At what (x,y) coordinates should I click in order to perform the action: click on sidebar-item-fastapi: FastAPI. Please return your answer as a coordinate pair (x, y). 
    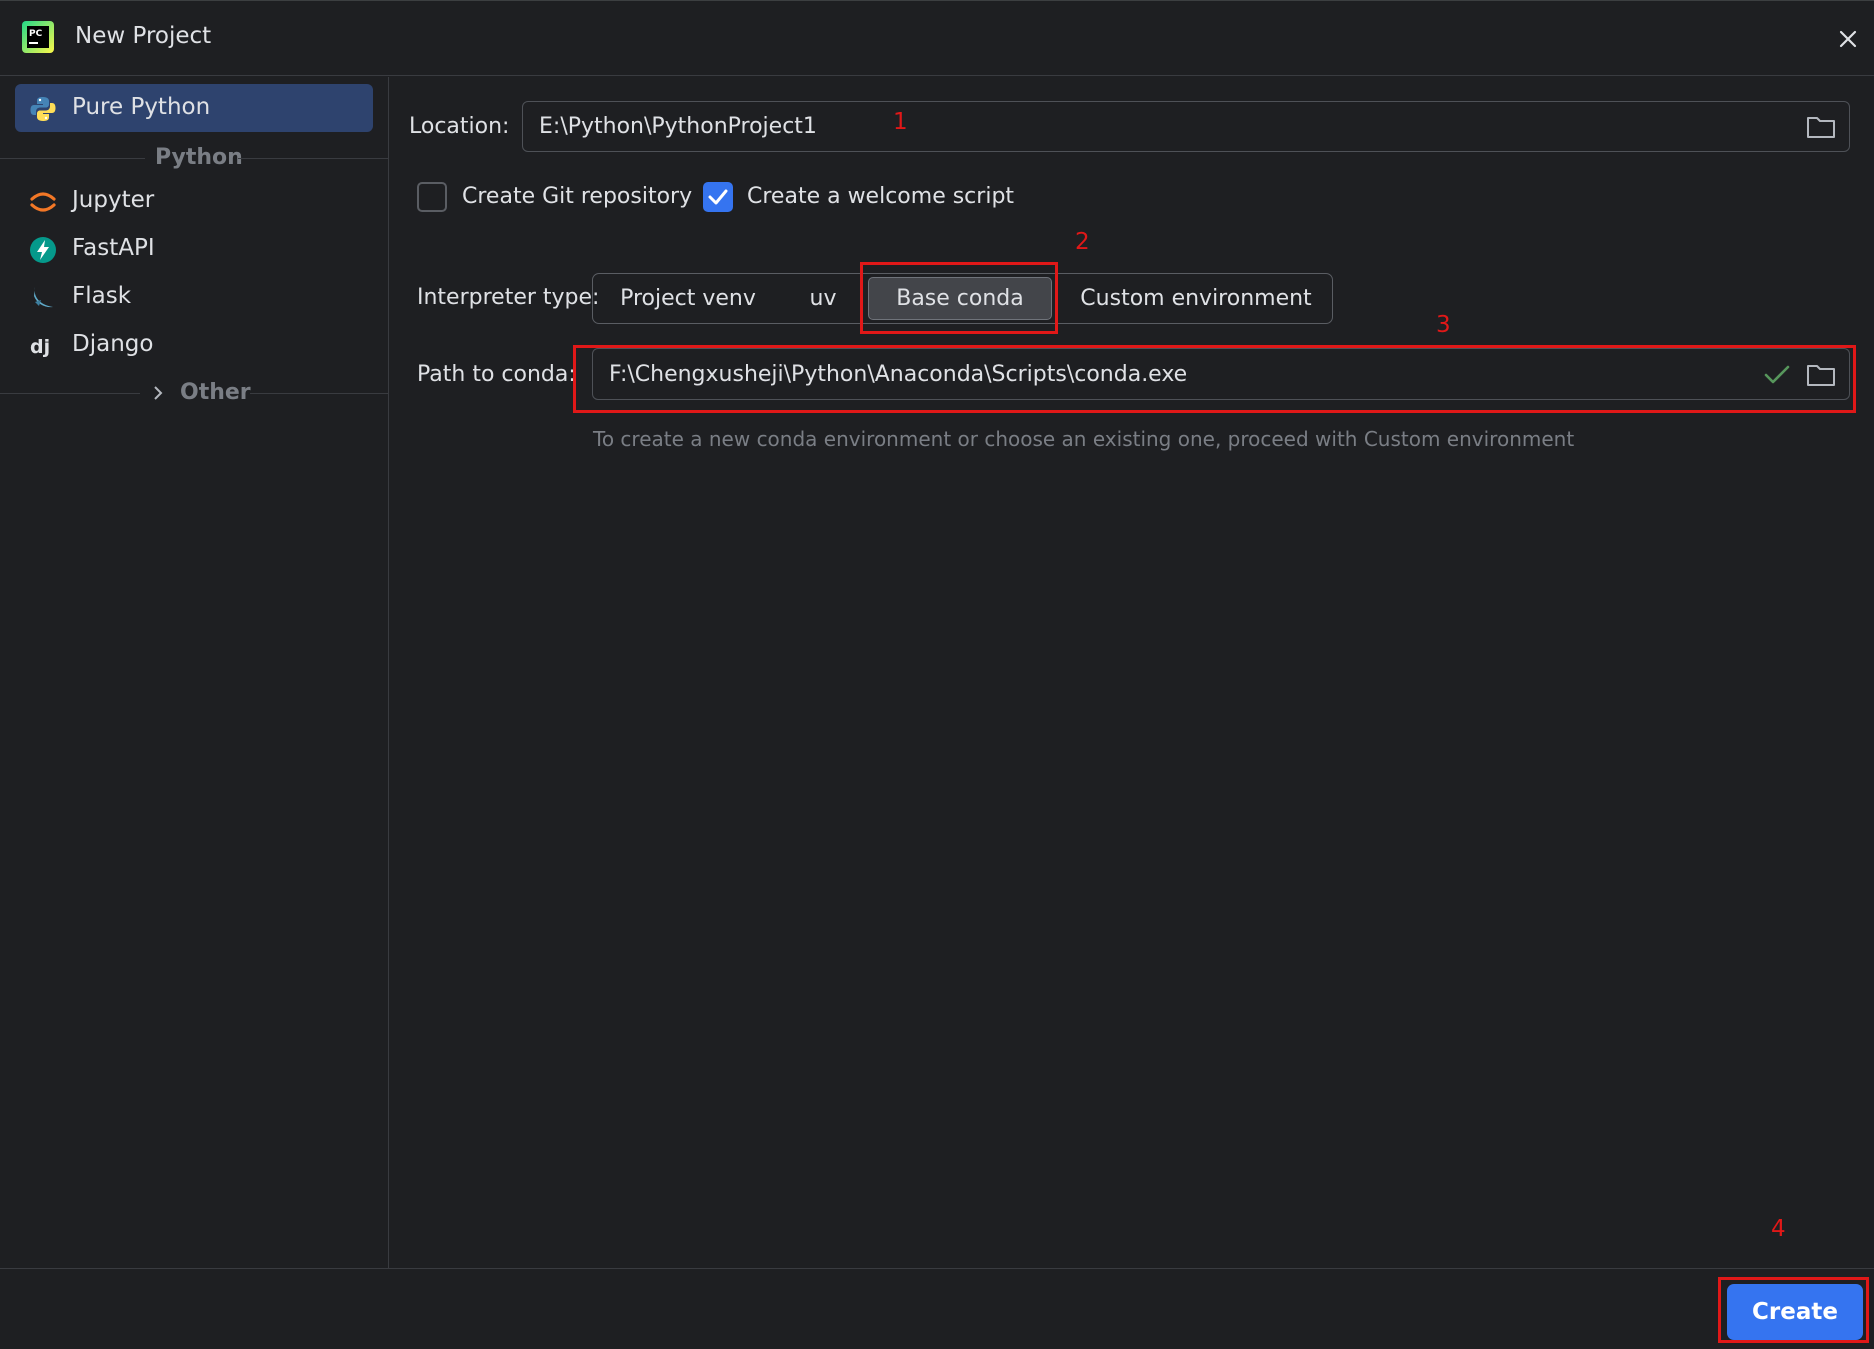
    Looking at the image, I should click on (194, 249).